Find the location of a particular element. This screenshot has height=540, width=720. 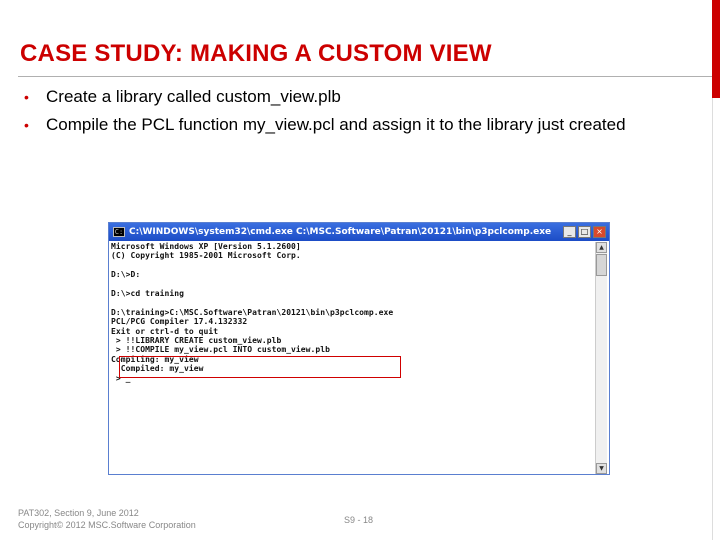

footer-copyright: Copyright© 2012 MSC.Software Corporation is located at coordinates (107, 525).